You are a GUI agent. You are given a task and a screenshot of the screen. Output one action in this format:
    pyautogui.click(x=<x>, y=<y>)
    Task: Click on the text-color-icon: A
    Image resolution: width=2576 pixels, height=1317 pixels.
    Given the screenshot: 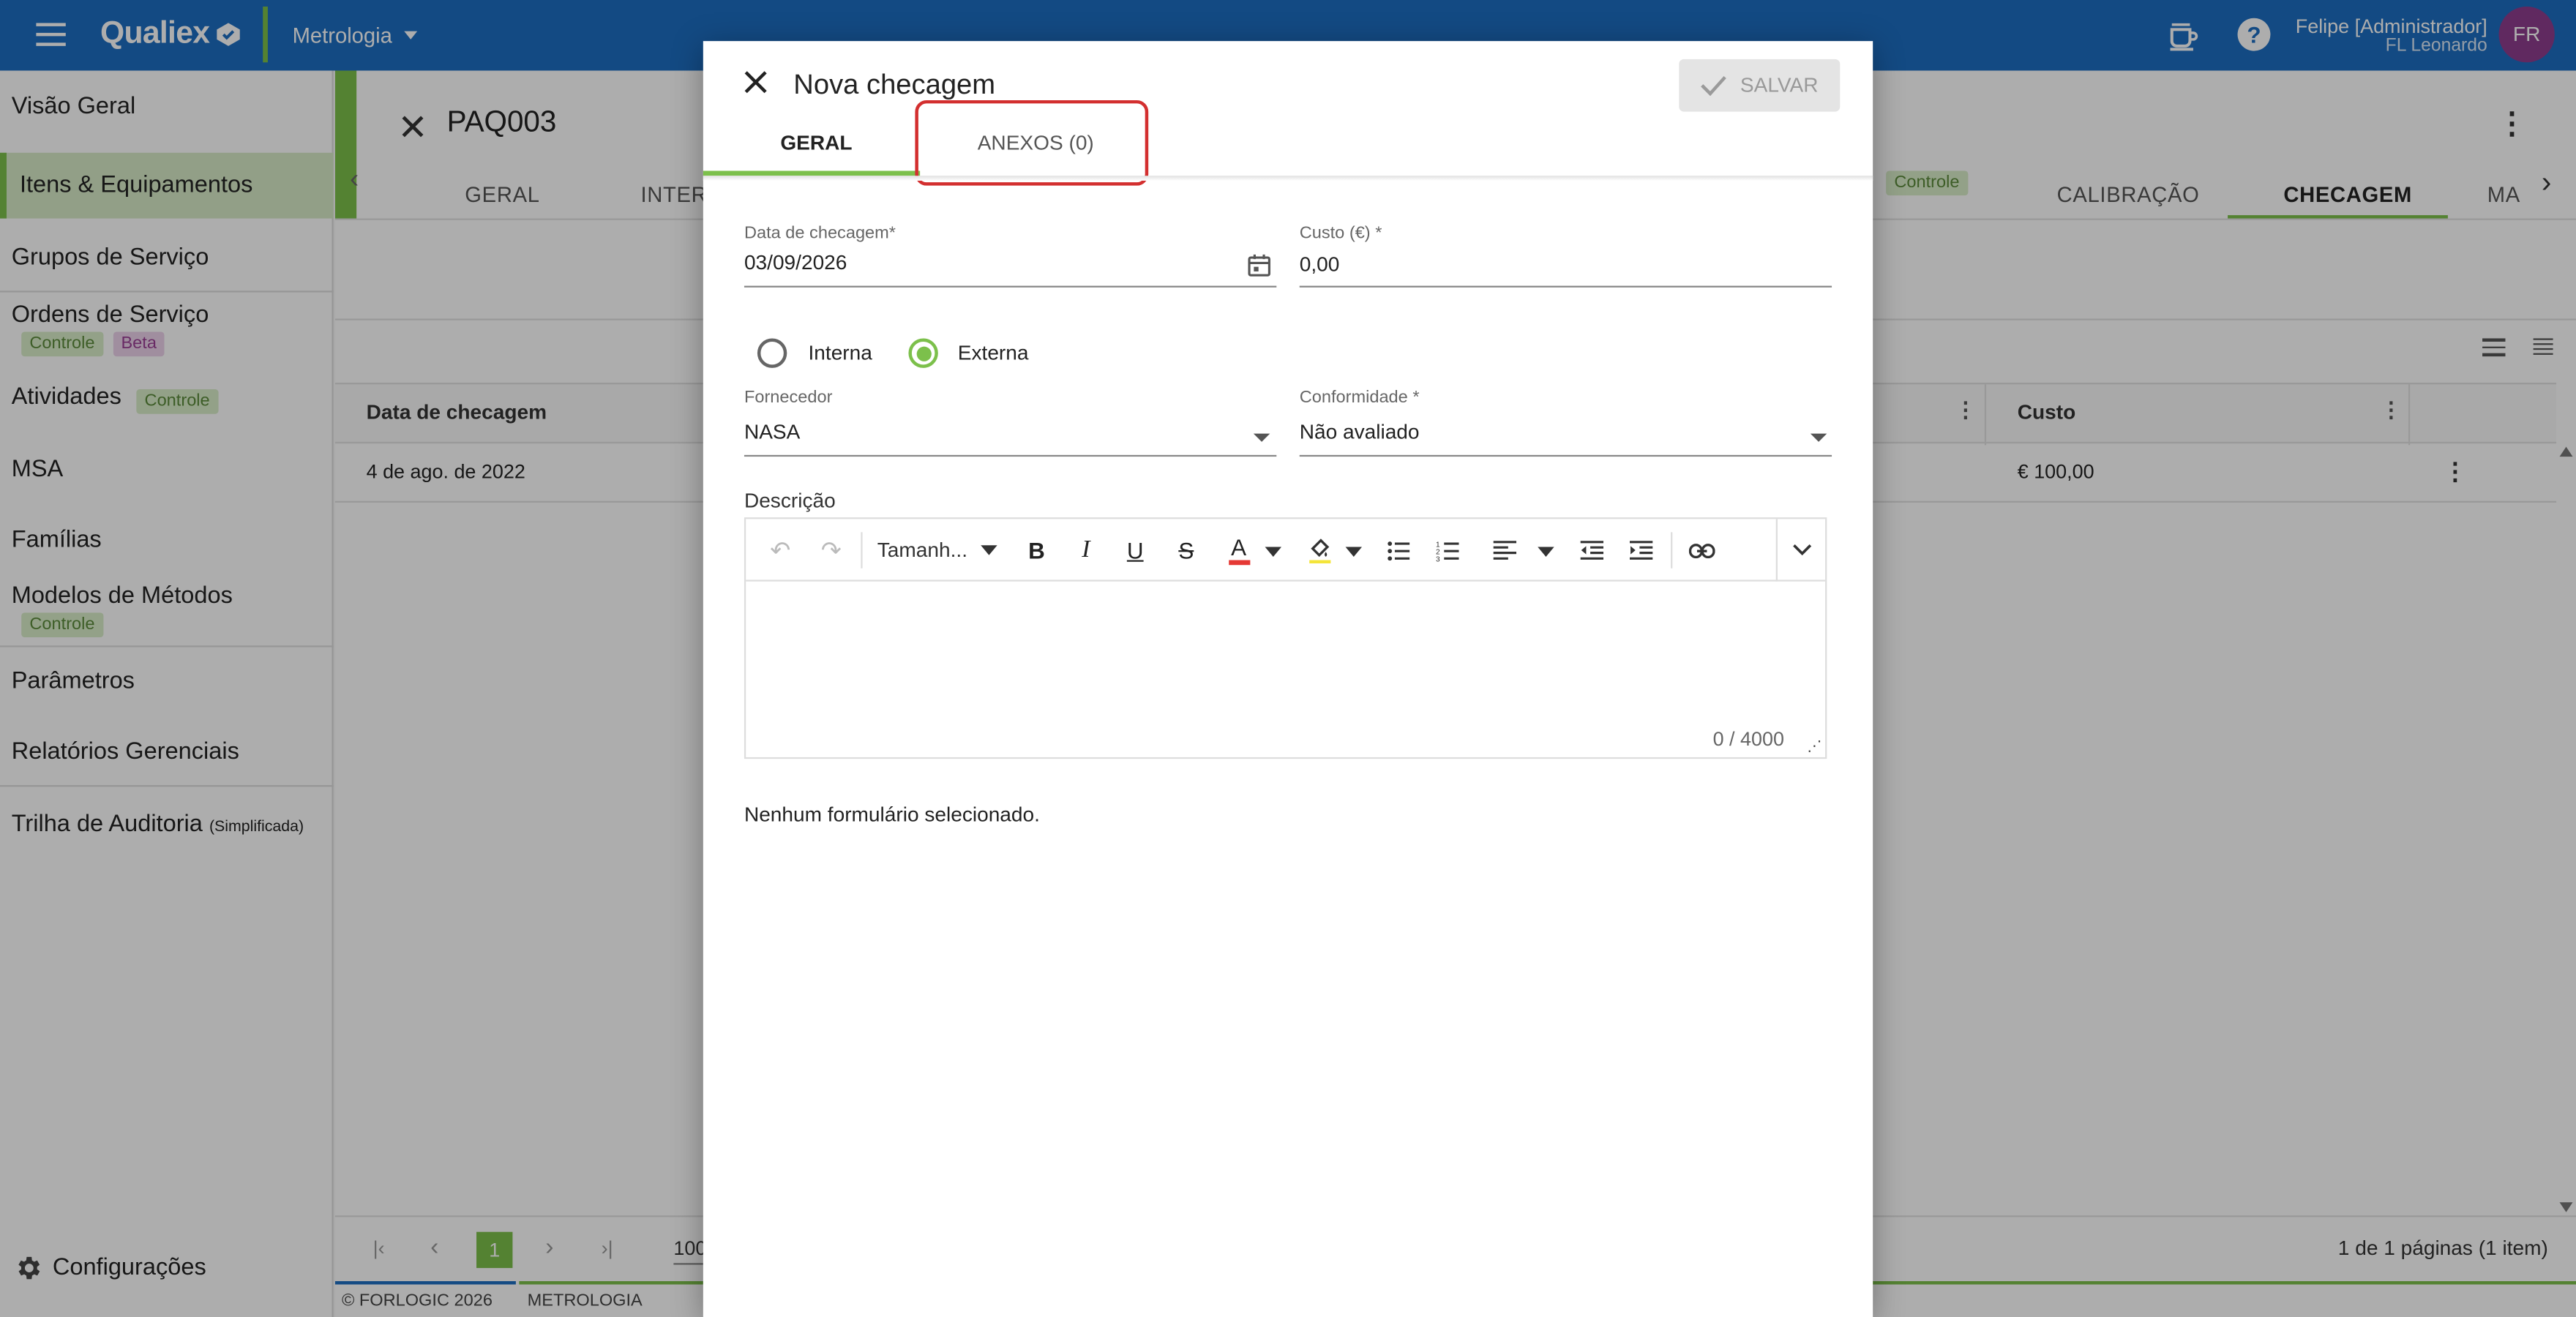 What is the action you would take?
    pyautogui.click(x=1239, y=550)
    